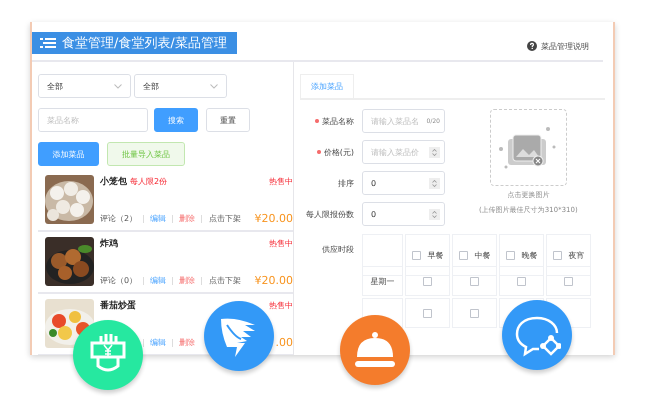  What do you see at coordinates (284, 342) in the screenshot?
I see `price: .00` at bounding box center [284, 342].